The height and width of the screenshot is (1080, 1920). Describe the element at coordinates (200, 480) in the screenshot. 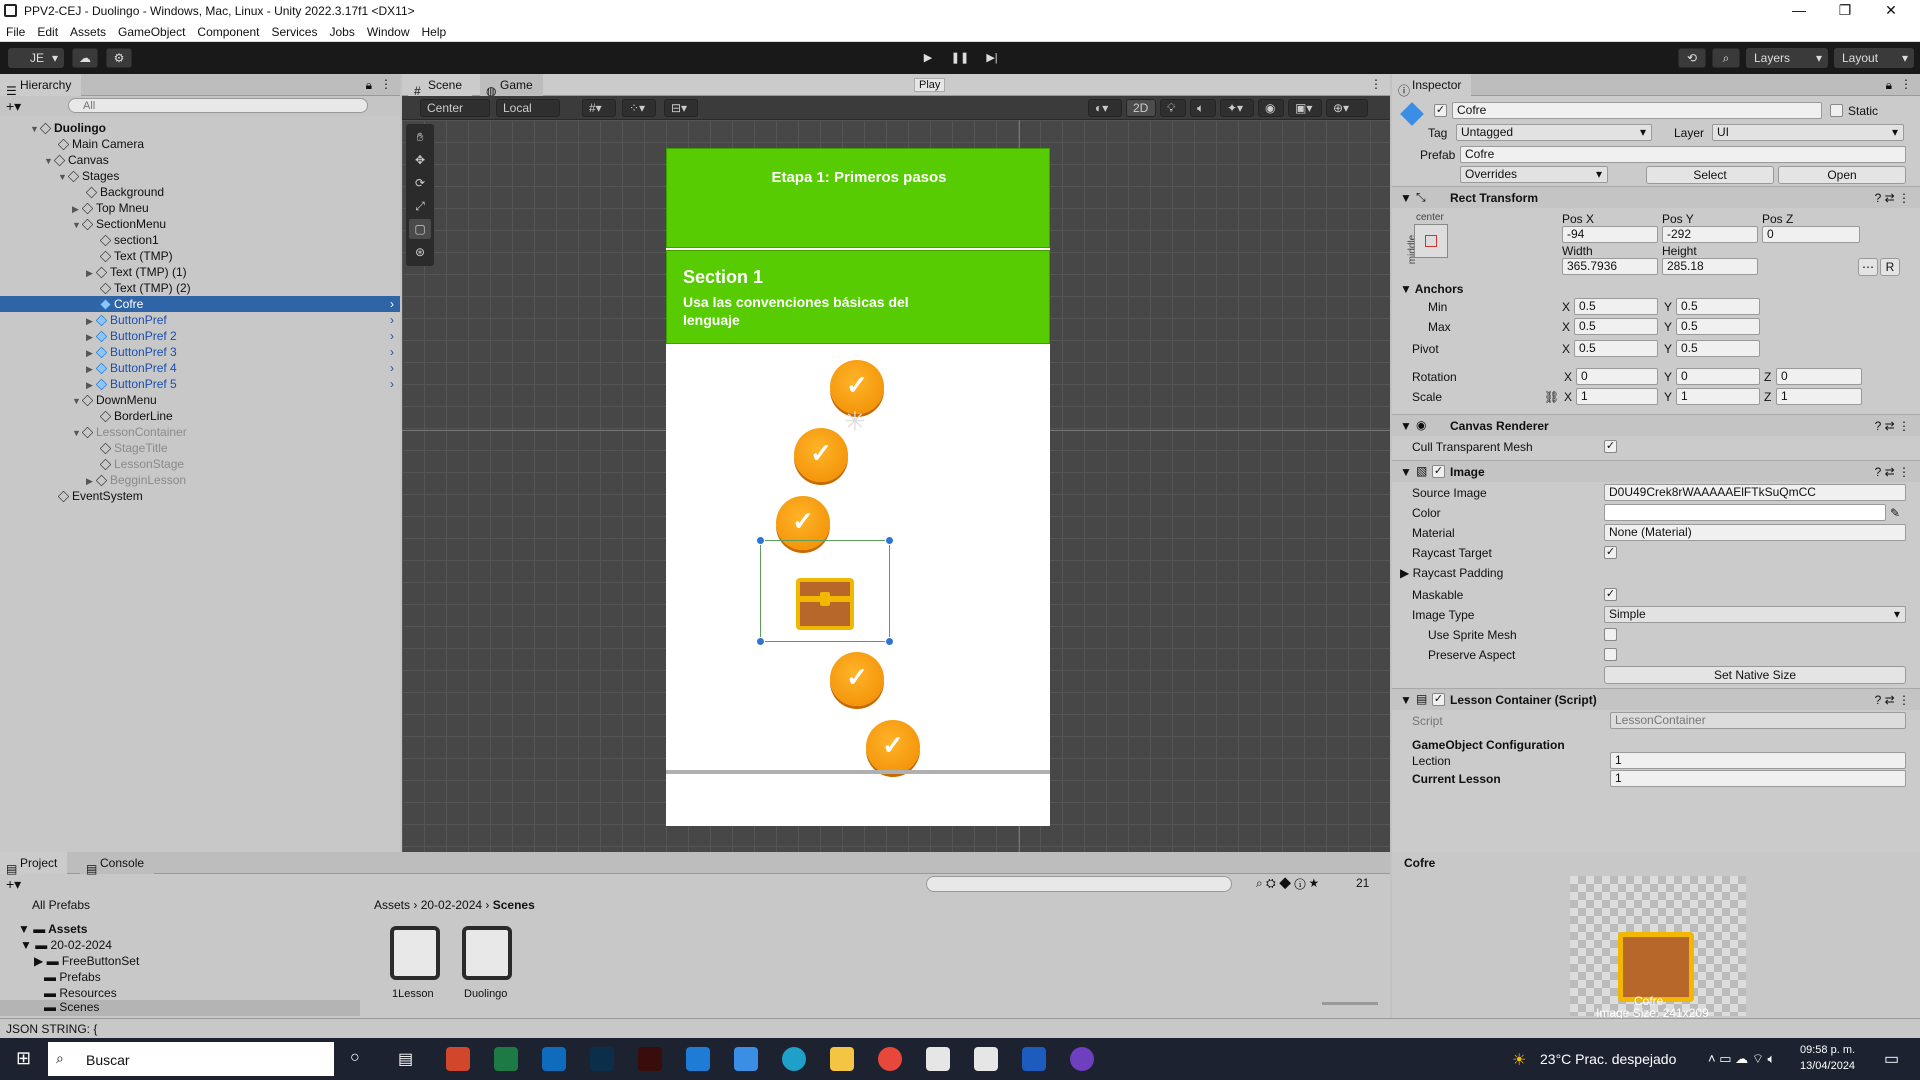

I see `hierarchy-item-begginlesson: ▶ BegginLesson` at that location.